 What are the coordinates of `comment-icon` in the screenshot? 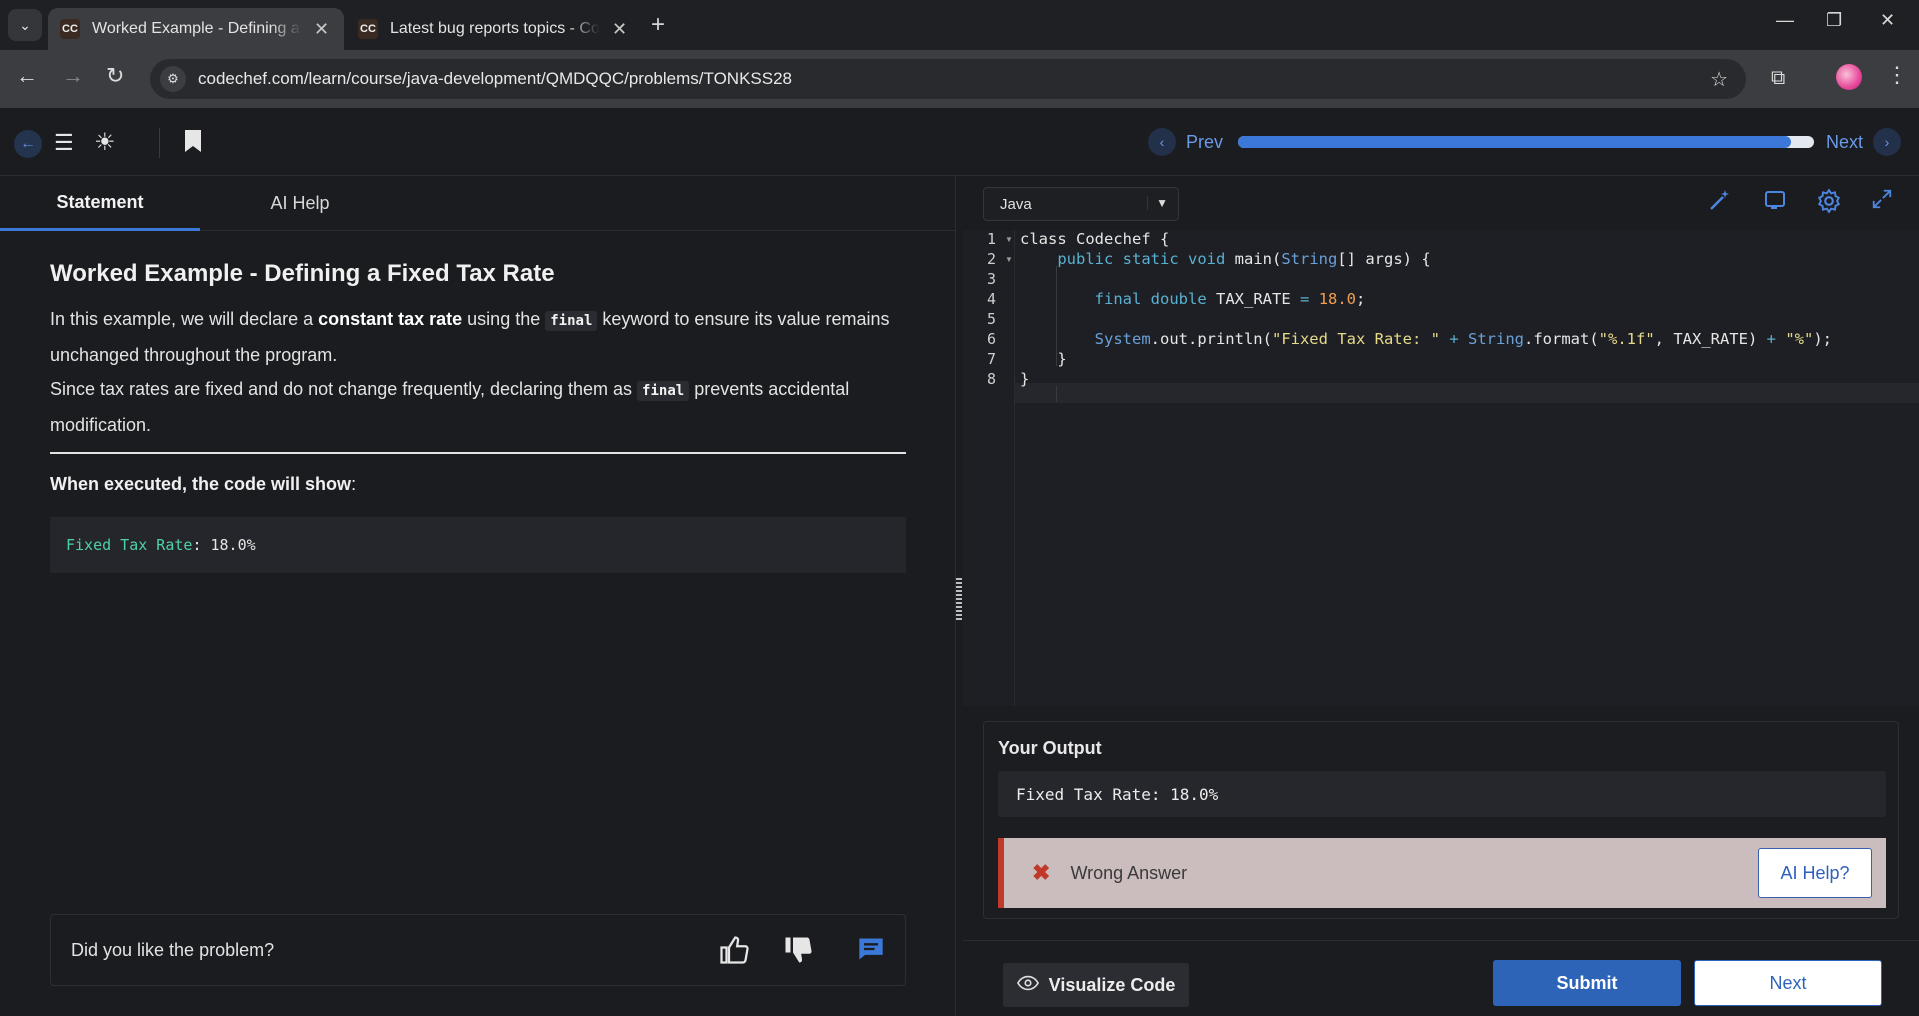 It's located at (871, 952).